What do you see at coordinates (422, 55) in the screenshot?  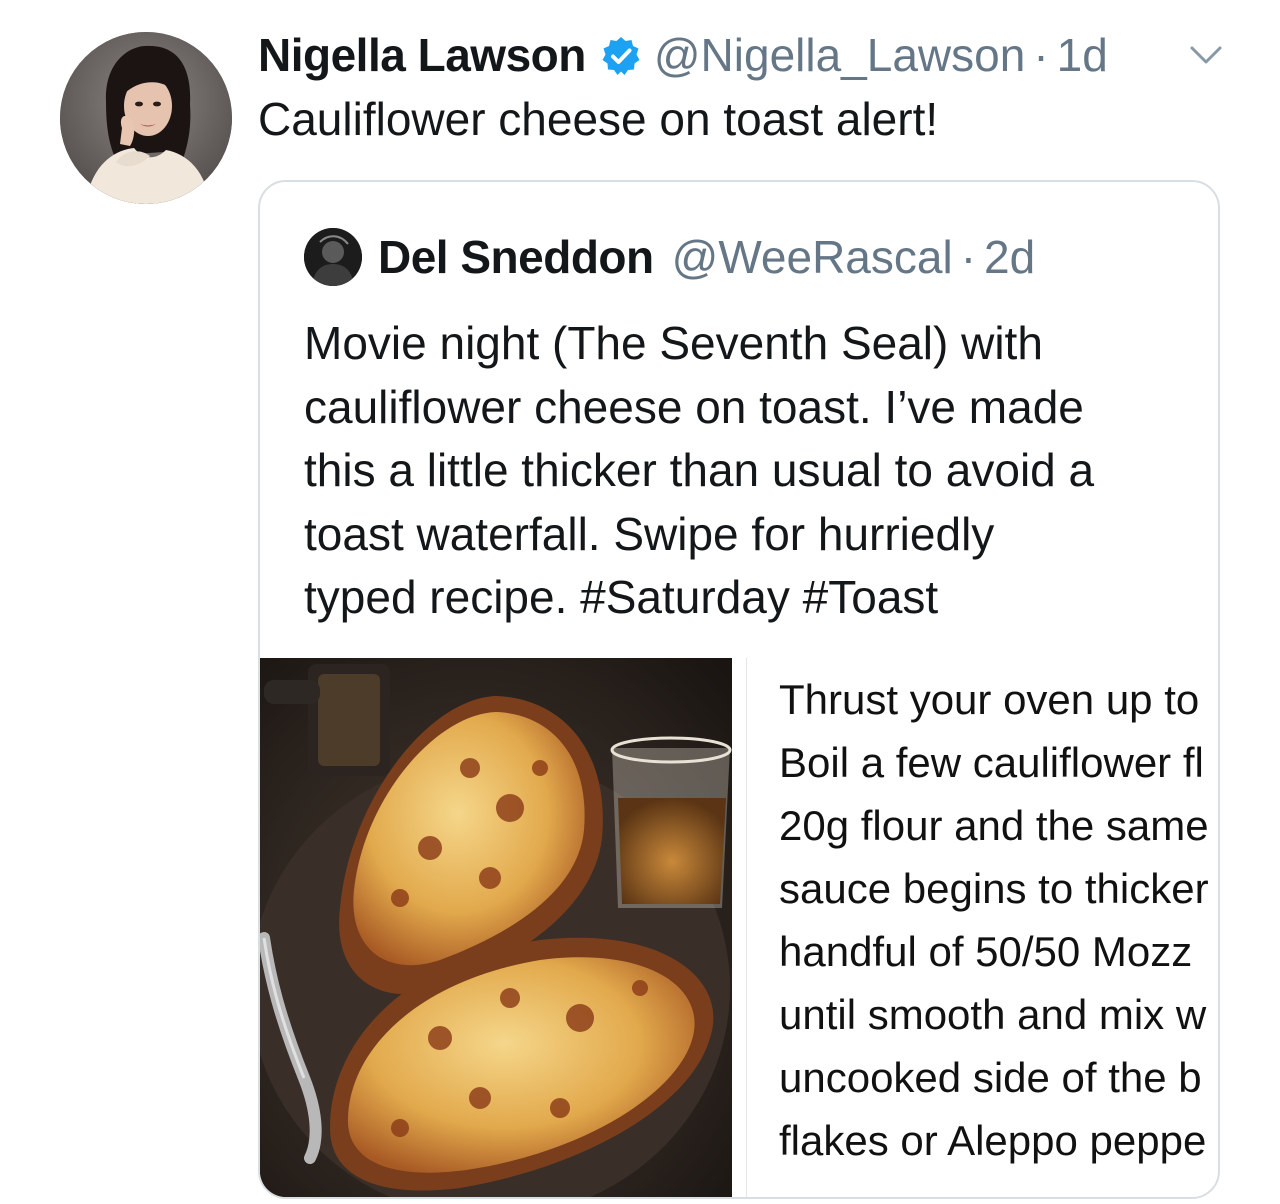 I see `author-display-name: Nigella Lawson` at bounding box center [422, 55].